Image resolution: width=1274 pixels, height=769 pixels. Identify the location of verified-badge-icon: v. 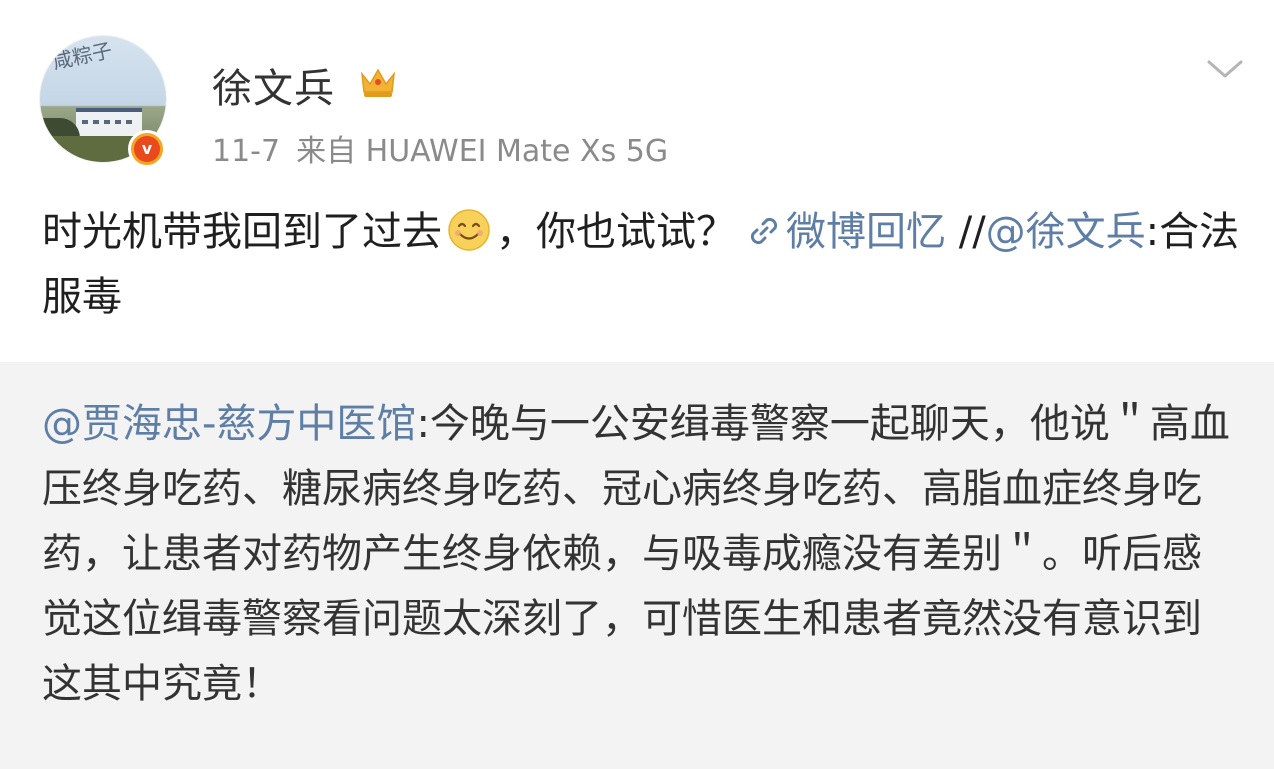
(147, 149).